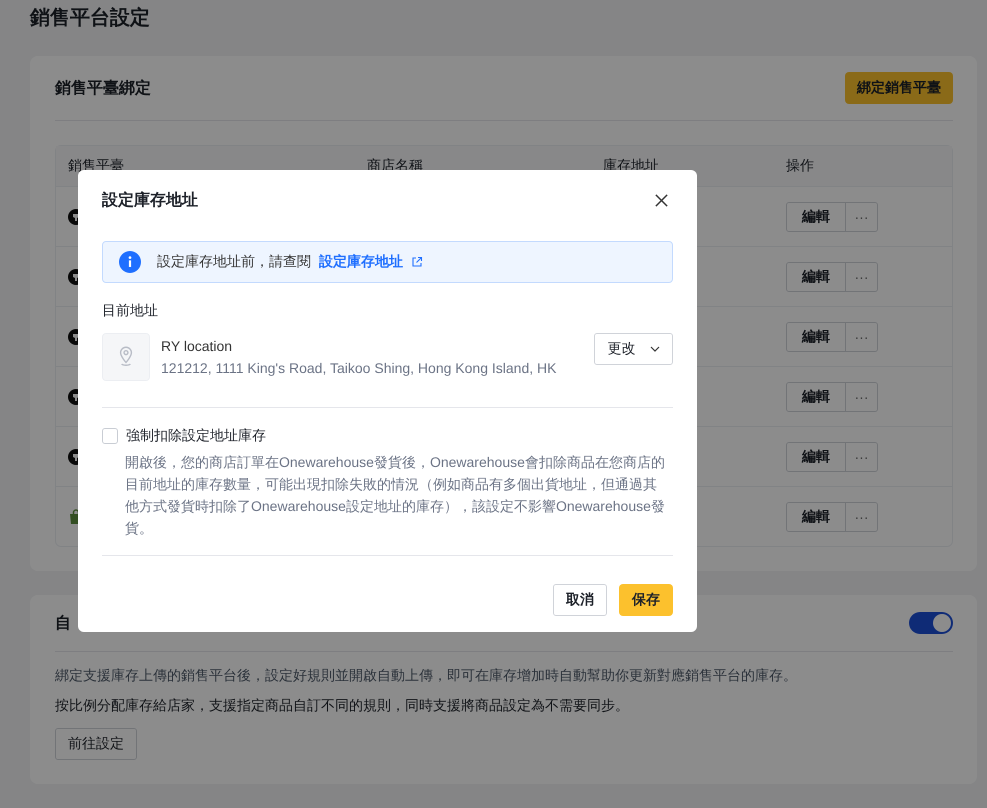 The width and height of the screenshot is (987, 808). I want to click on save-button: 保存, so click(646, 600).